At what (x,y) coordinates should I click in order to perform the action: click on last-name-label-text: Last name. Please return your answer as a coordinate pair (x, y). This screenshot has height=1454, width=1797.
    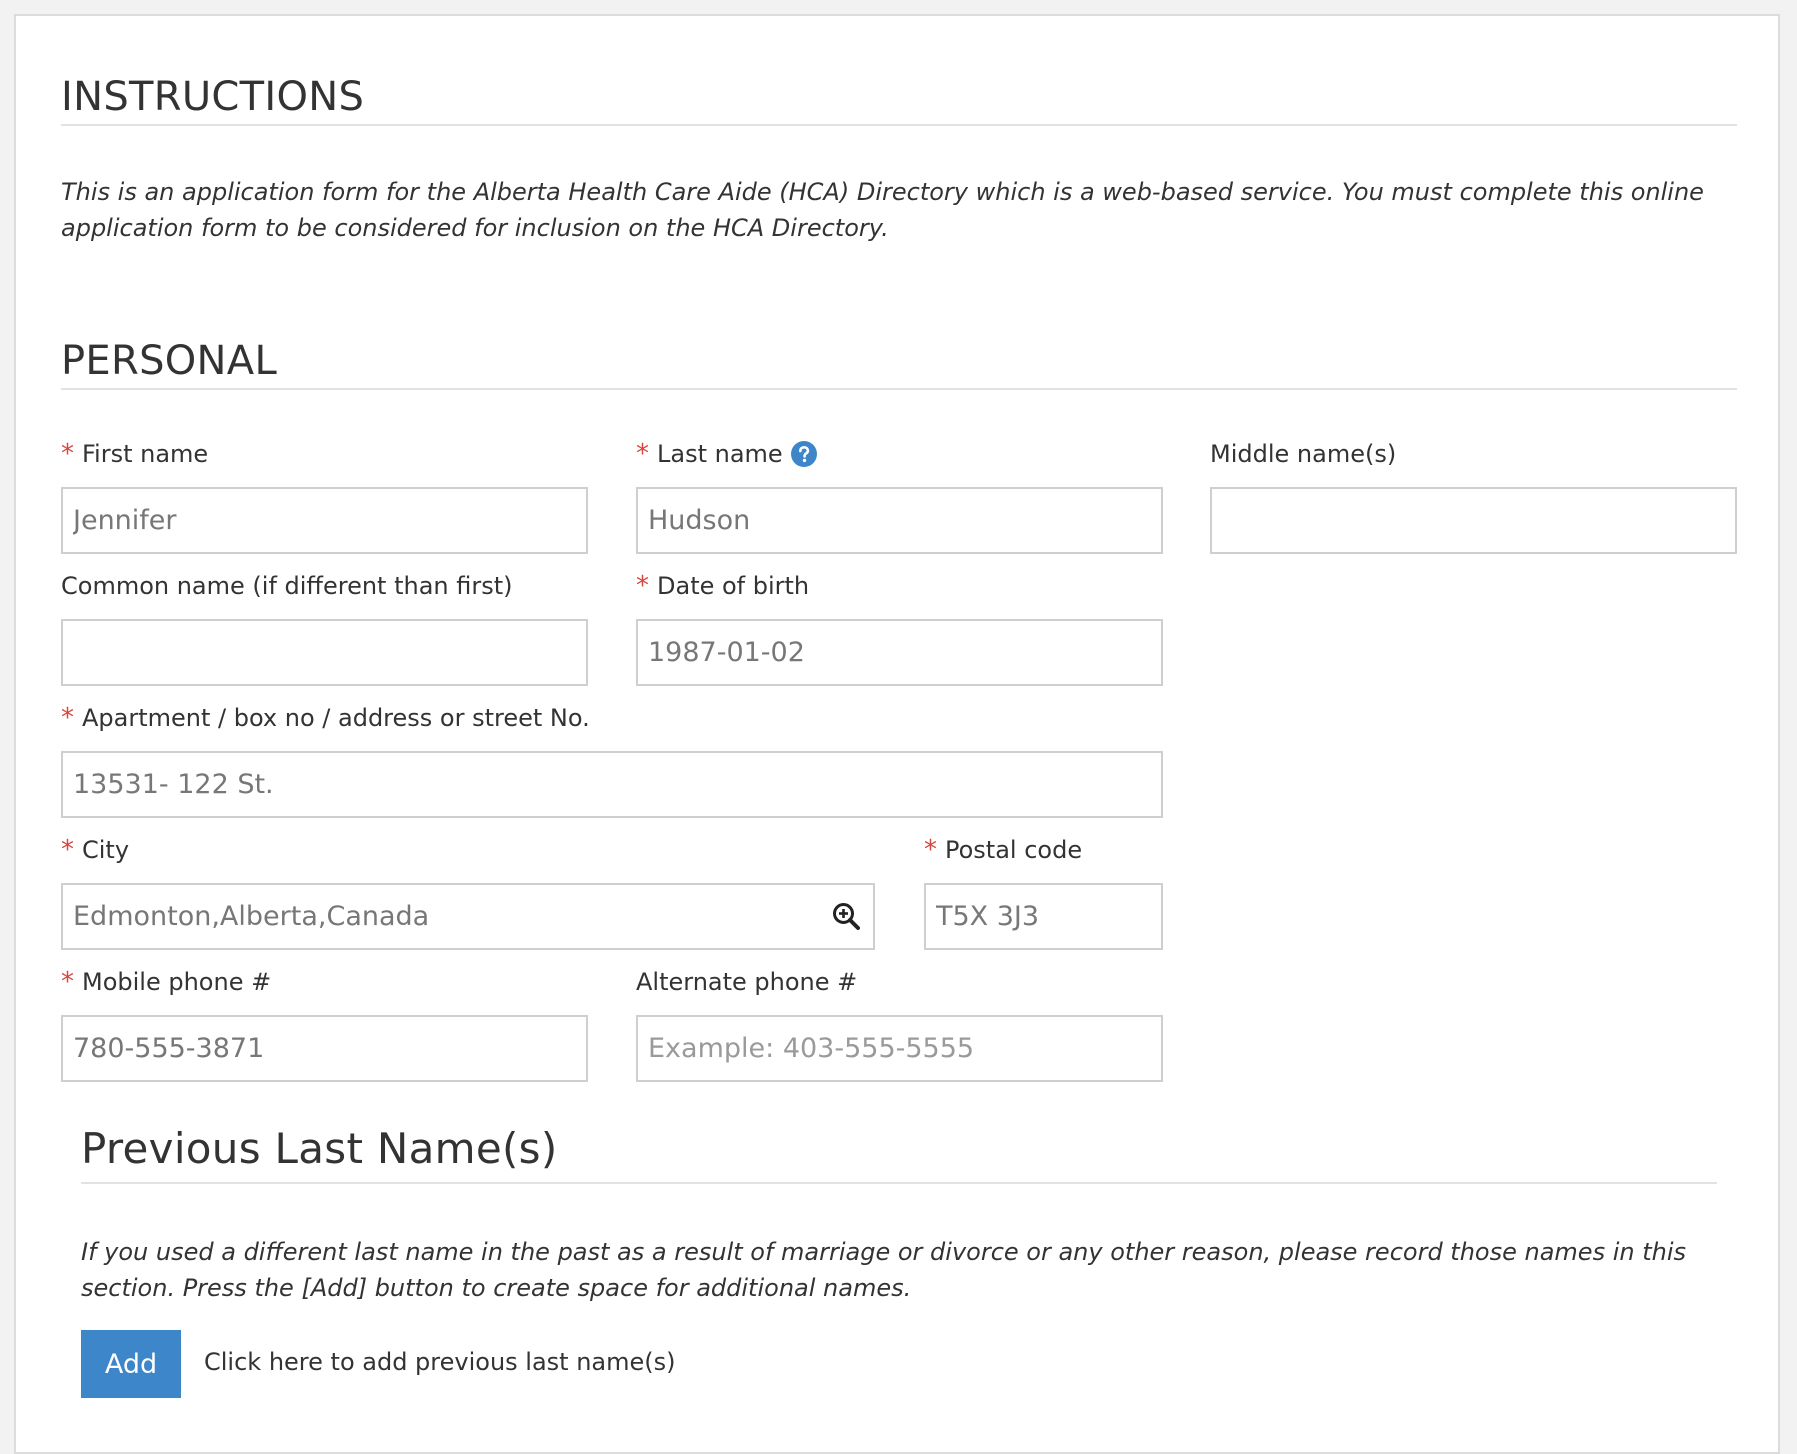
    Looking at the image, I should click on (720, 454).